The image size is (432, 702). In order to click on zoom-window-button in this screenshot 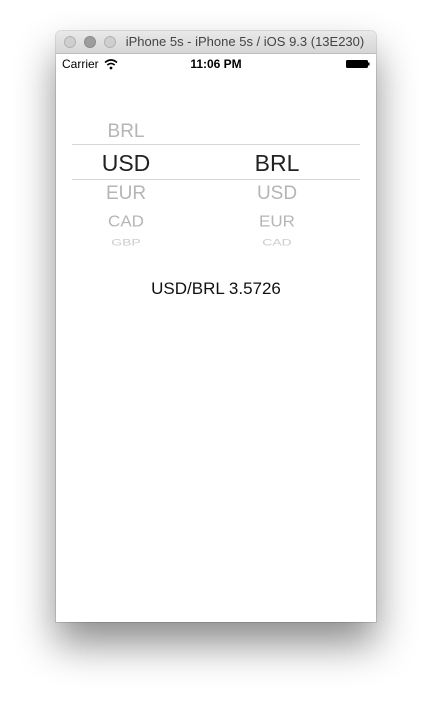, I will do `click(110, 42)`.